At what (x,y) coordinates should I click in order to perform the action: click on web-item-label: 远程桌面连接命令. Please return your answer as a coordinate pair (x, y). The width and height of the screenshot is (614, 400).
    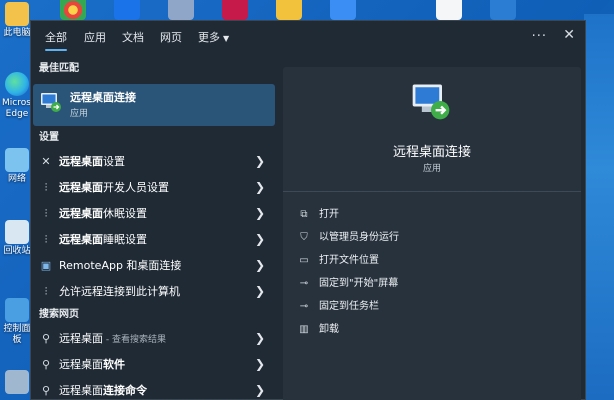
    Looking at the image, I should click on (103, 391).